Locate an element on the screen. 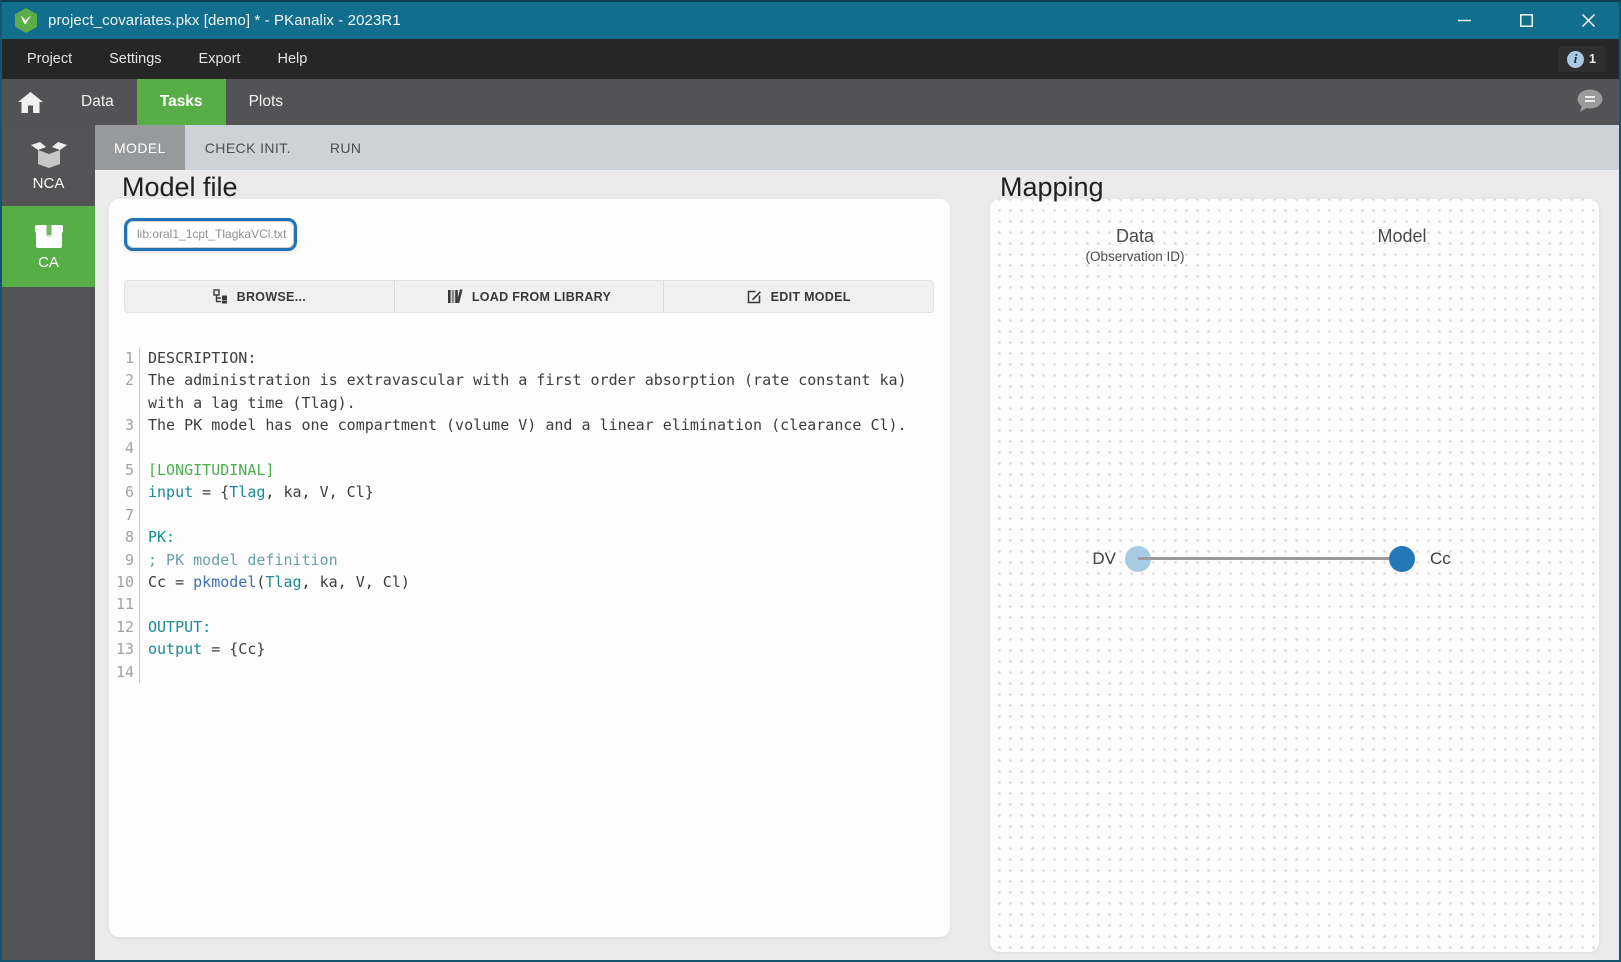  load-from-library-button: LOAD FROM LIBRARY is located at coordinates (530, 296).